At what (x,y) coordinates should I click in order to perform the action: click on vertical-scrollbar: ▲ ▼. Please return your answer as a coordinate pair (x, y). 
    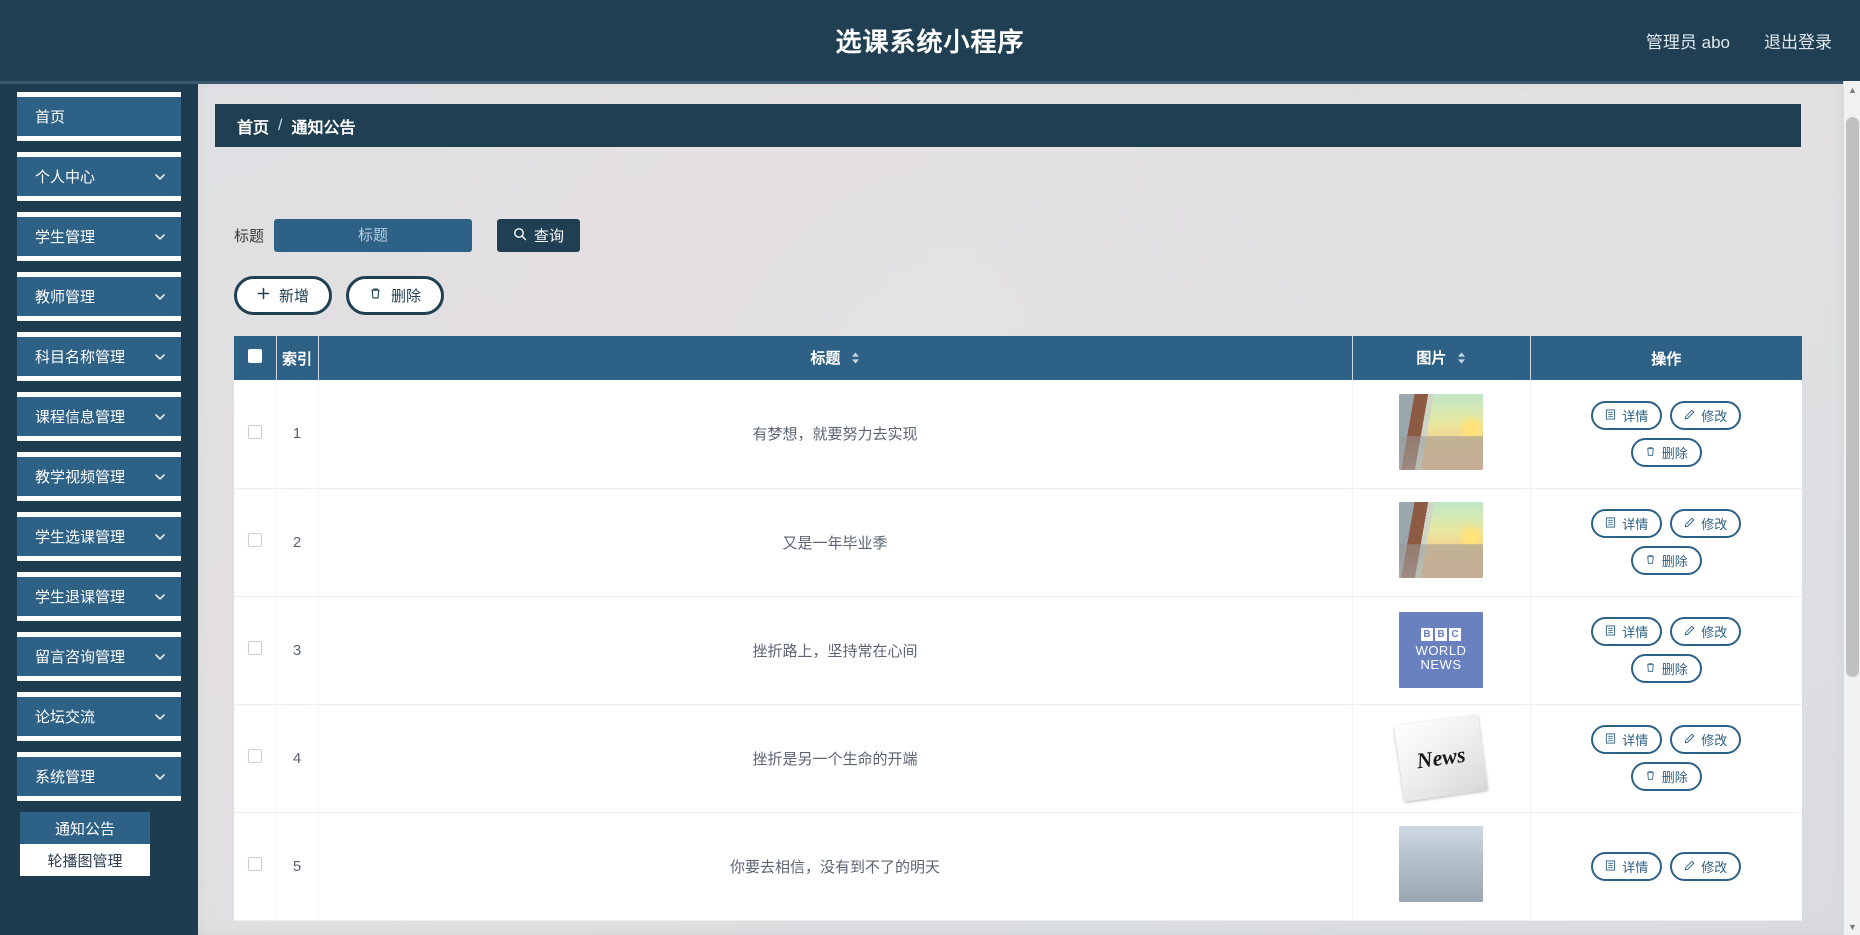
    Looking at the image, I should click on (1851, 508).